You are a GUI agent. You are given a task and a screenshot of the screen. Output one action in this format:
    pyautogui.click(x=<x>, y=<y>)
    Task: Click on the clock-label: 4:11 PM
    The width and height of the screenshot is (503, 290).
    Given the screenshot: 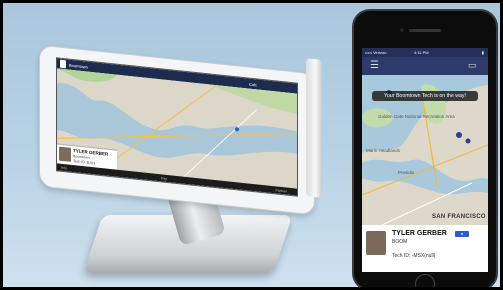 What is the action you would take?
    pyautogui.click(x=421, y=52)
    